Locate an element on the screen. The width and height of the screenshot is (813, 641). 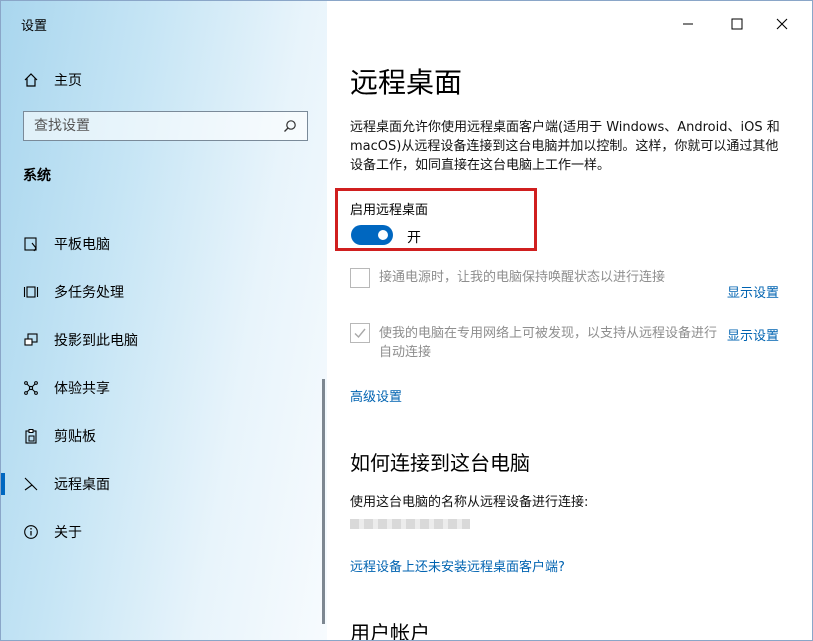
share-icon is located at coordinates (31, 388).